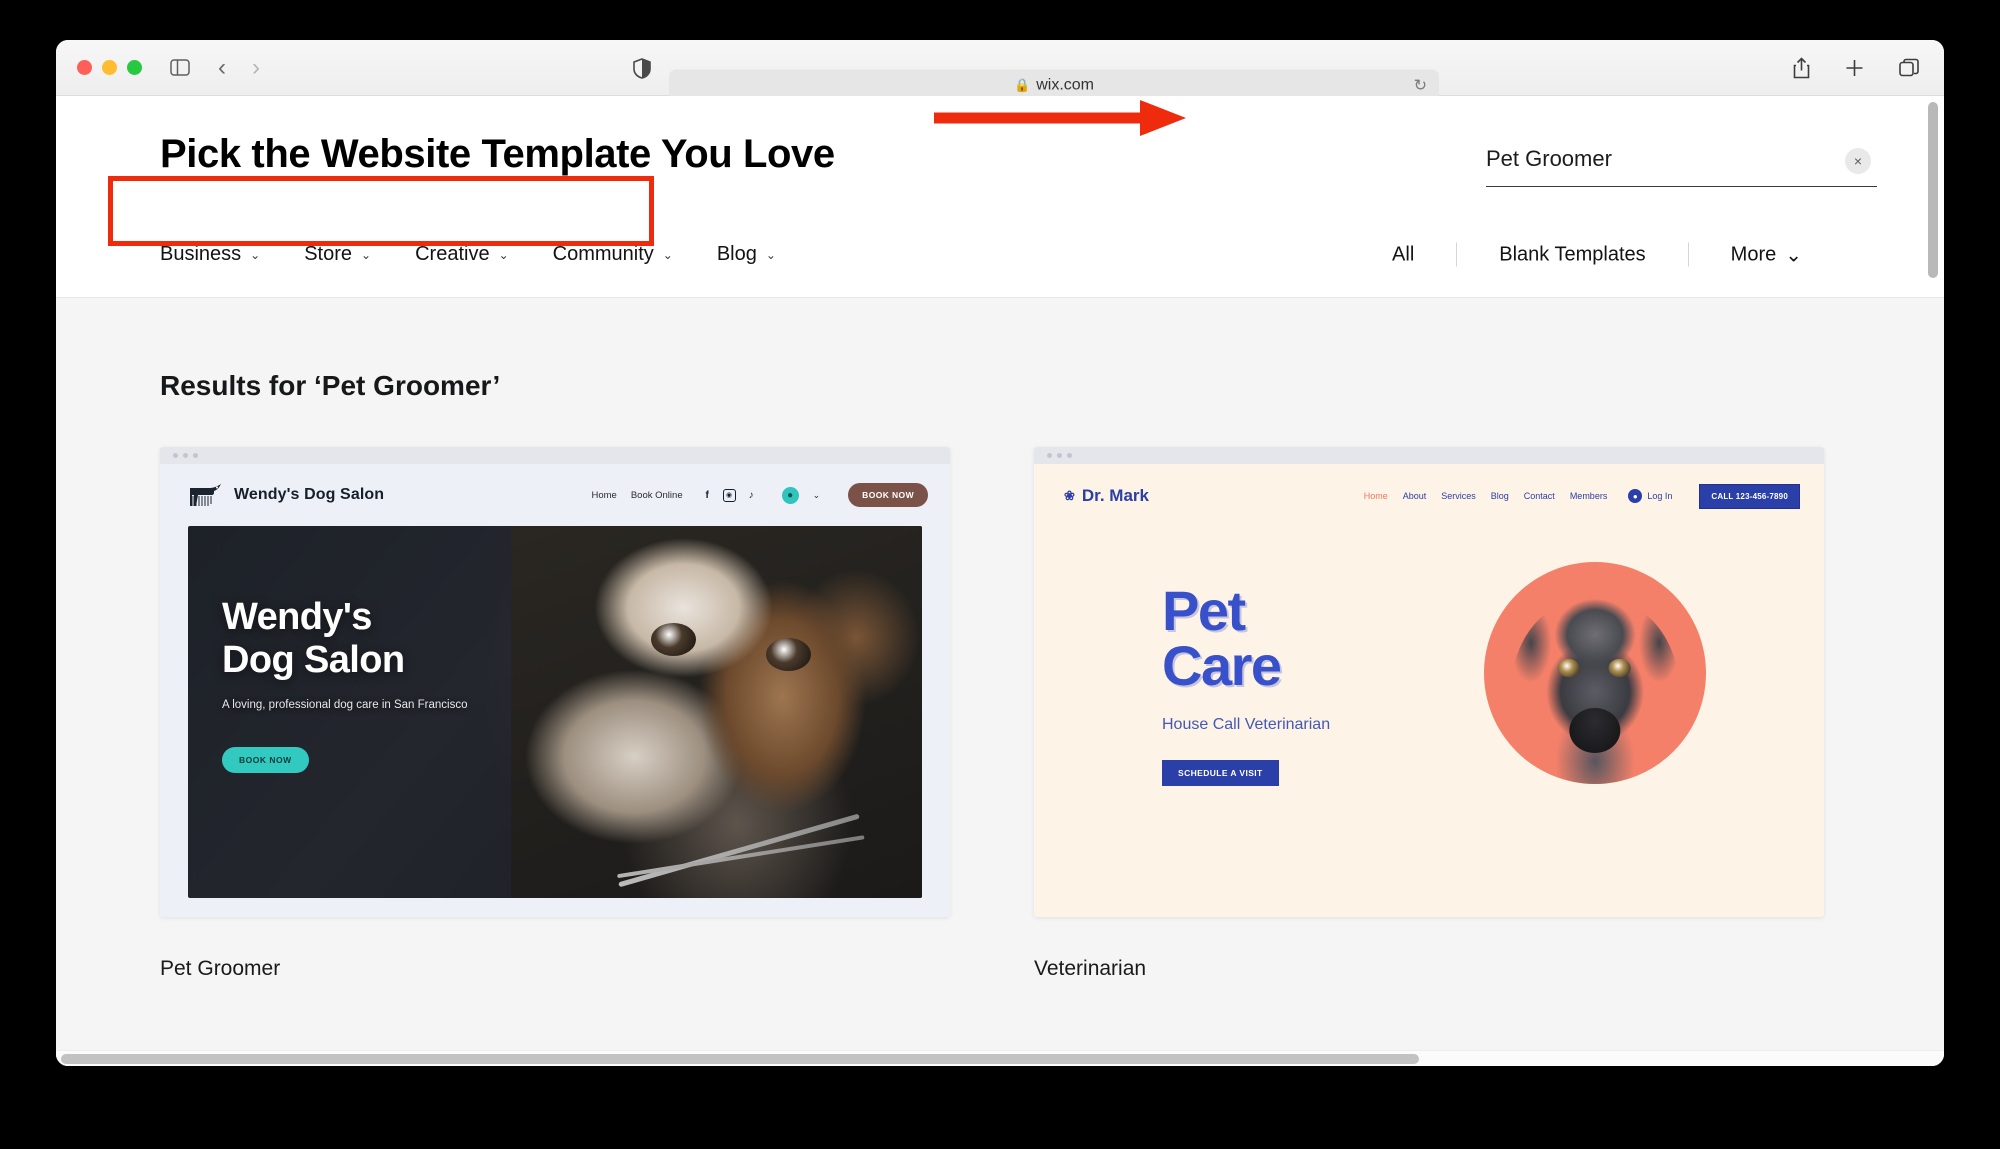  Describe the element at coordinates (256, 67) in the screenshot. I see `forward-button: ›` at that location.